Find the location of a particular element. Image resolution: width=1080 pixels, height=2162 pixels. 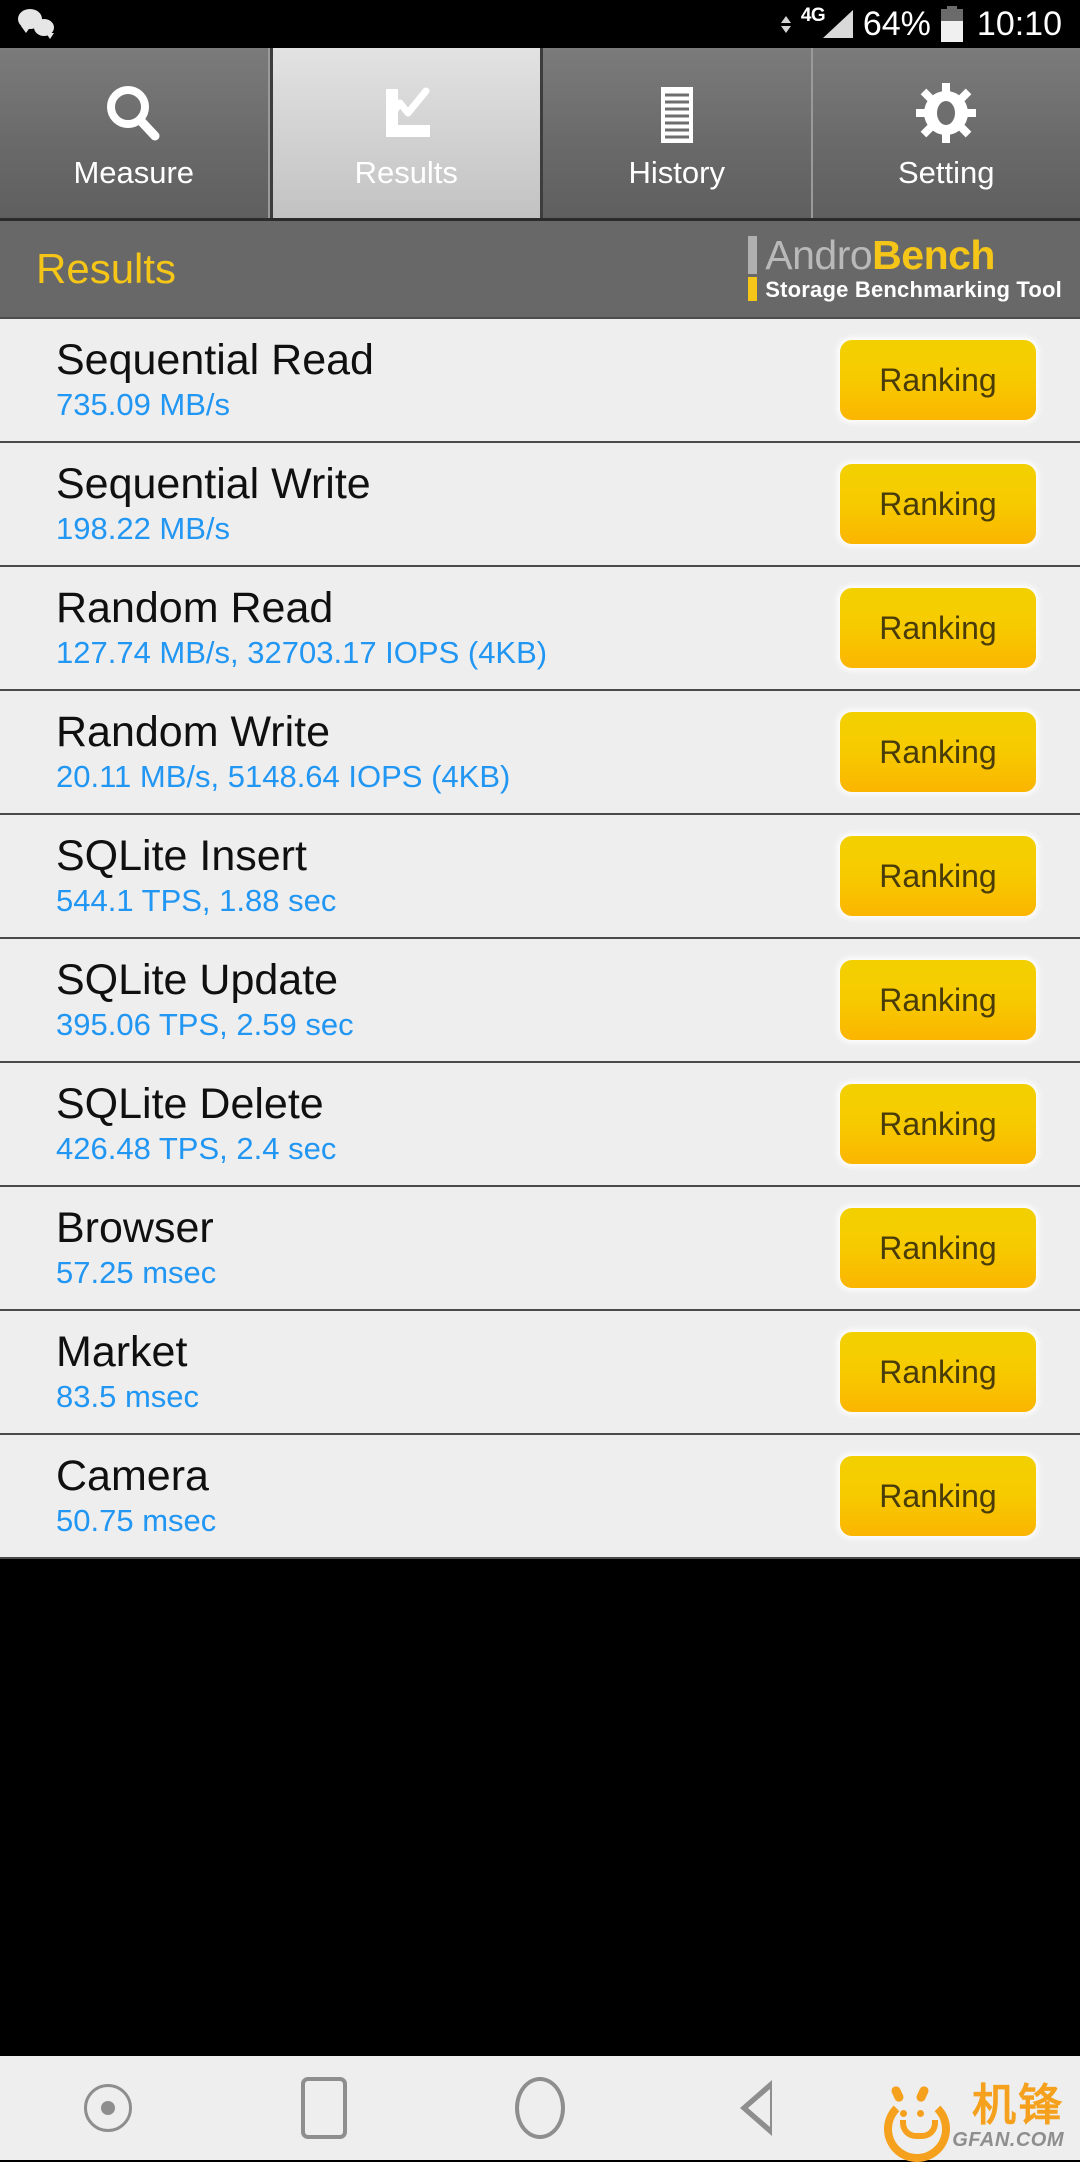

tab-setting: Setting is located at coordinates (946, 133).